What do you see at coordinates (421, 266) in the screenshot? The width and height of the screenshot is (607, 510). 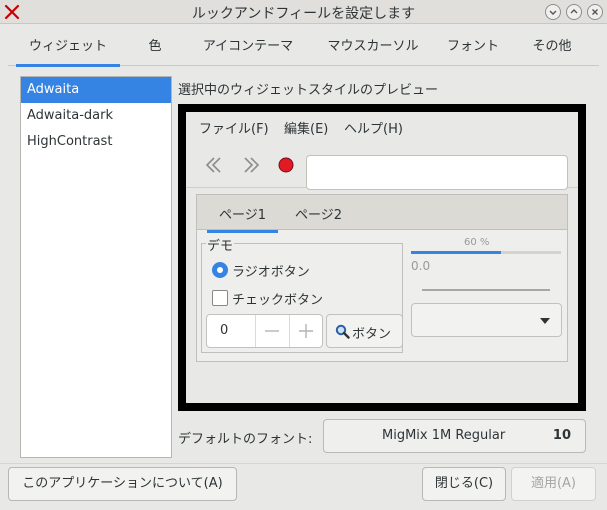 I see `scale-value: 0.0` at bounding box center [421, 266].